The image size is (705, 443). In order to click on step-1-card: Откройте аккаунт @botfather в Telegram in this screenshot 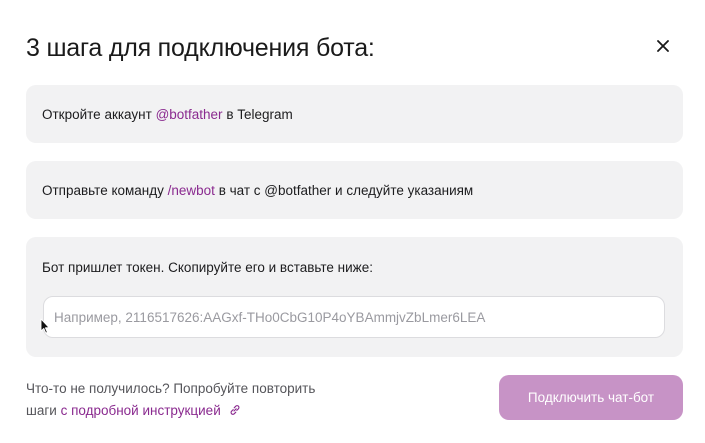, I will do `click(354, 114)`.